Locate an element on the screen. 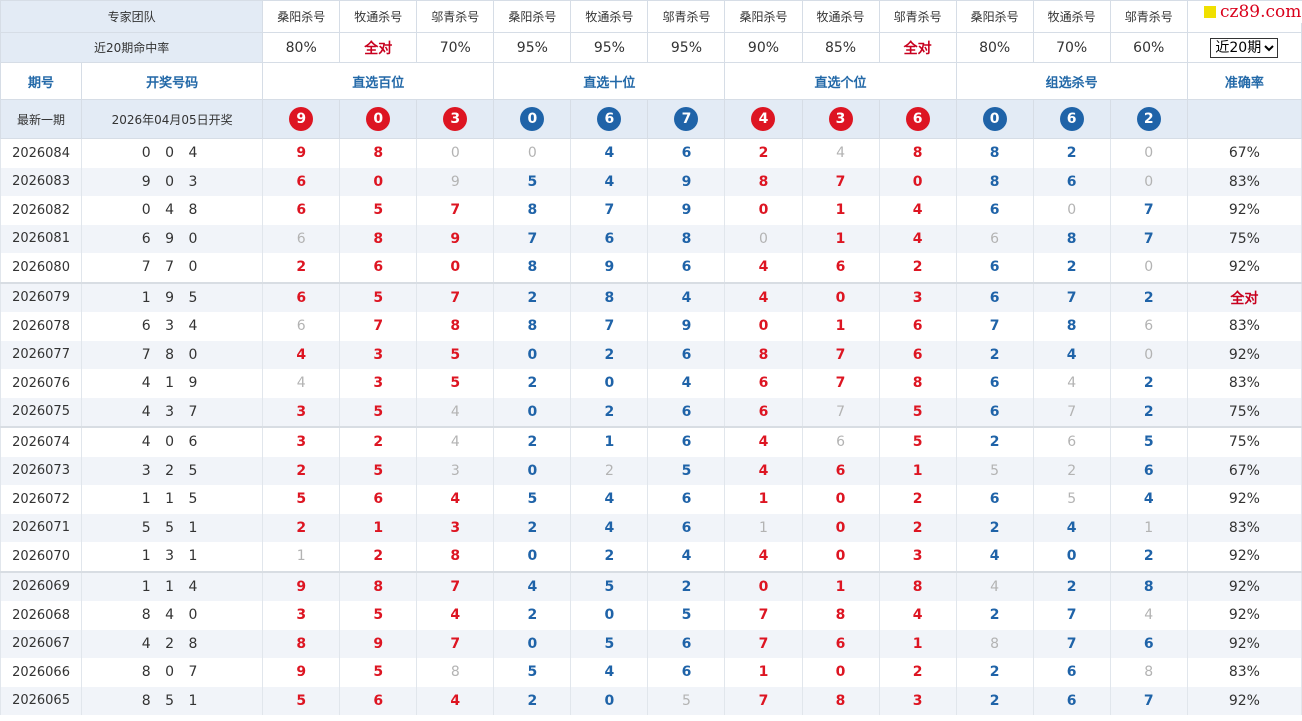  issue-number: 2026084 is located at coordinates (41, 153).